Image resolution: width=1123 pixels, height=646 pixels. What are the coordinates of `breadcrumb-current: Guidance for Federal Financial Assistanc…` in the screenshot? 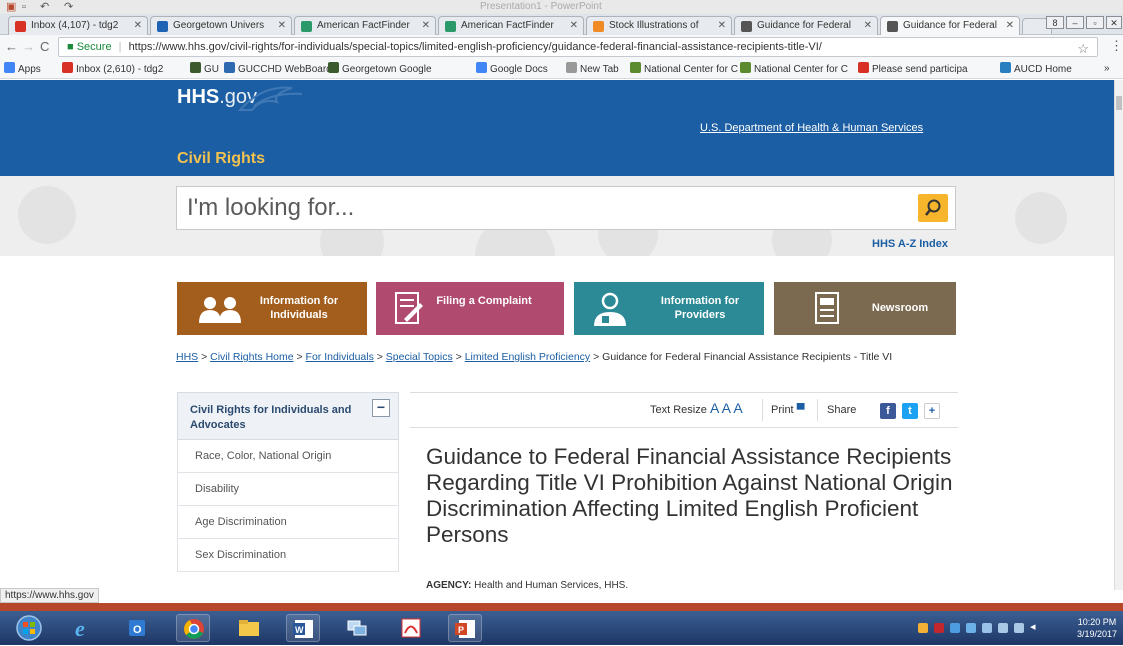 It's located at (747, 357).